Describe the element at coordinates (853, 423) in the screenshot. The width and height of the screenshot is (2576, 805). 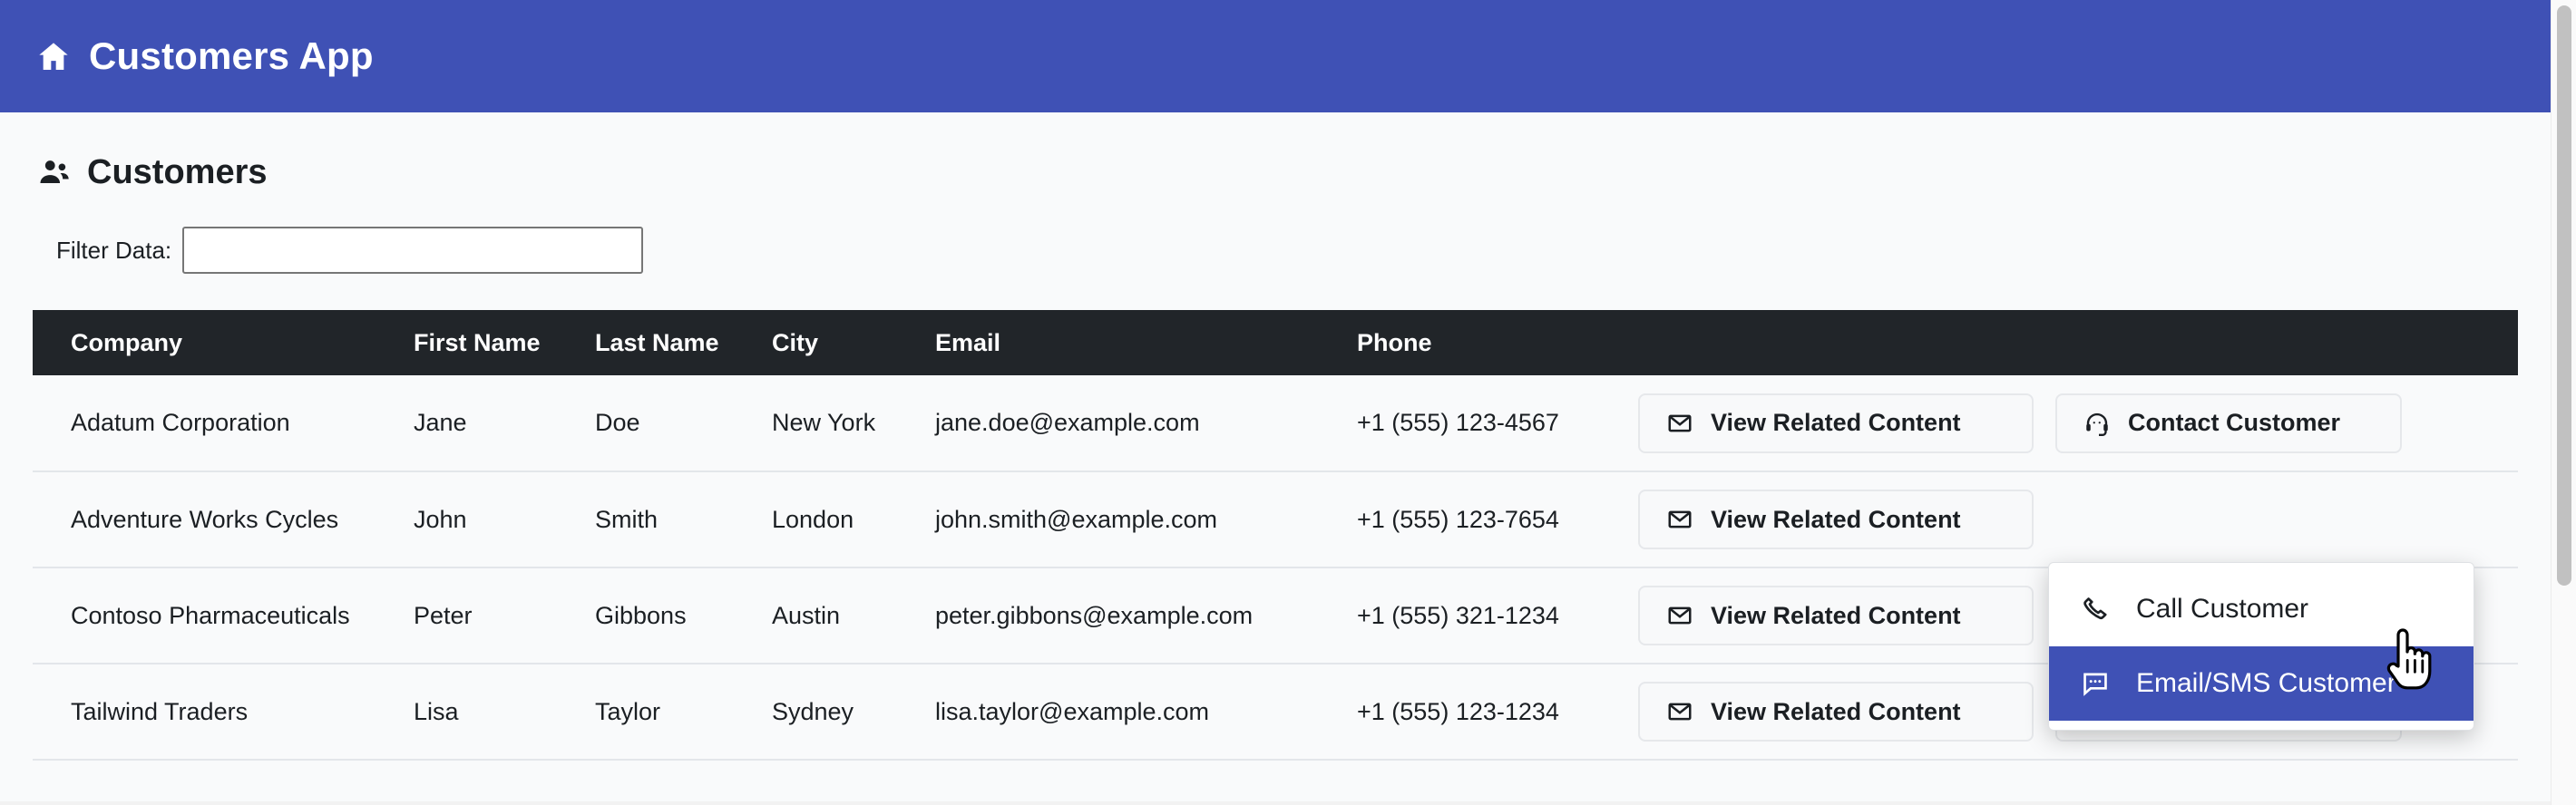
I see `cell-city: New York` at that location.